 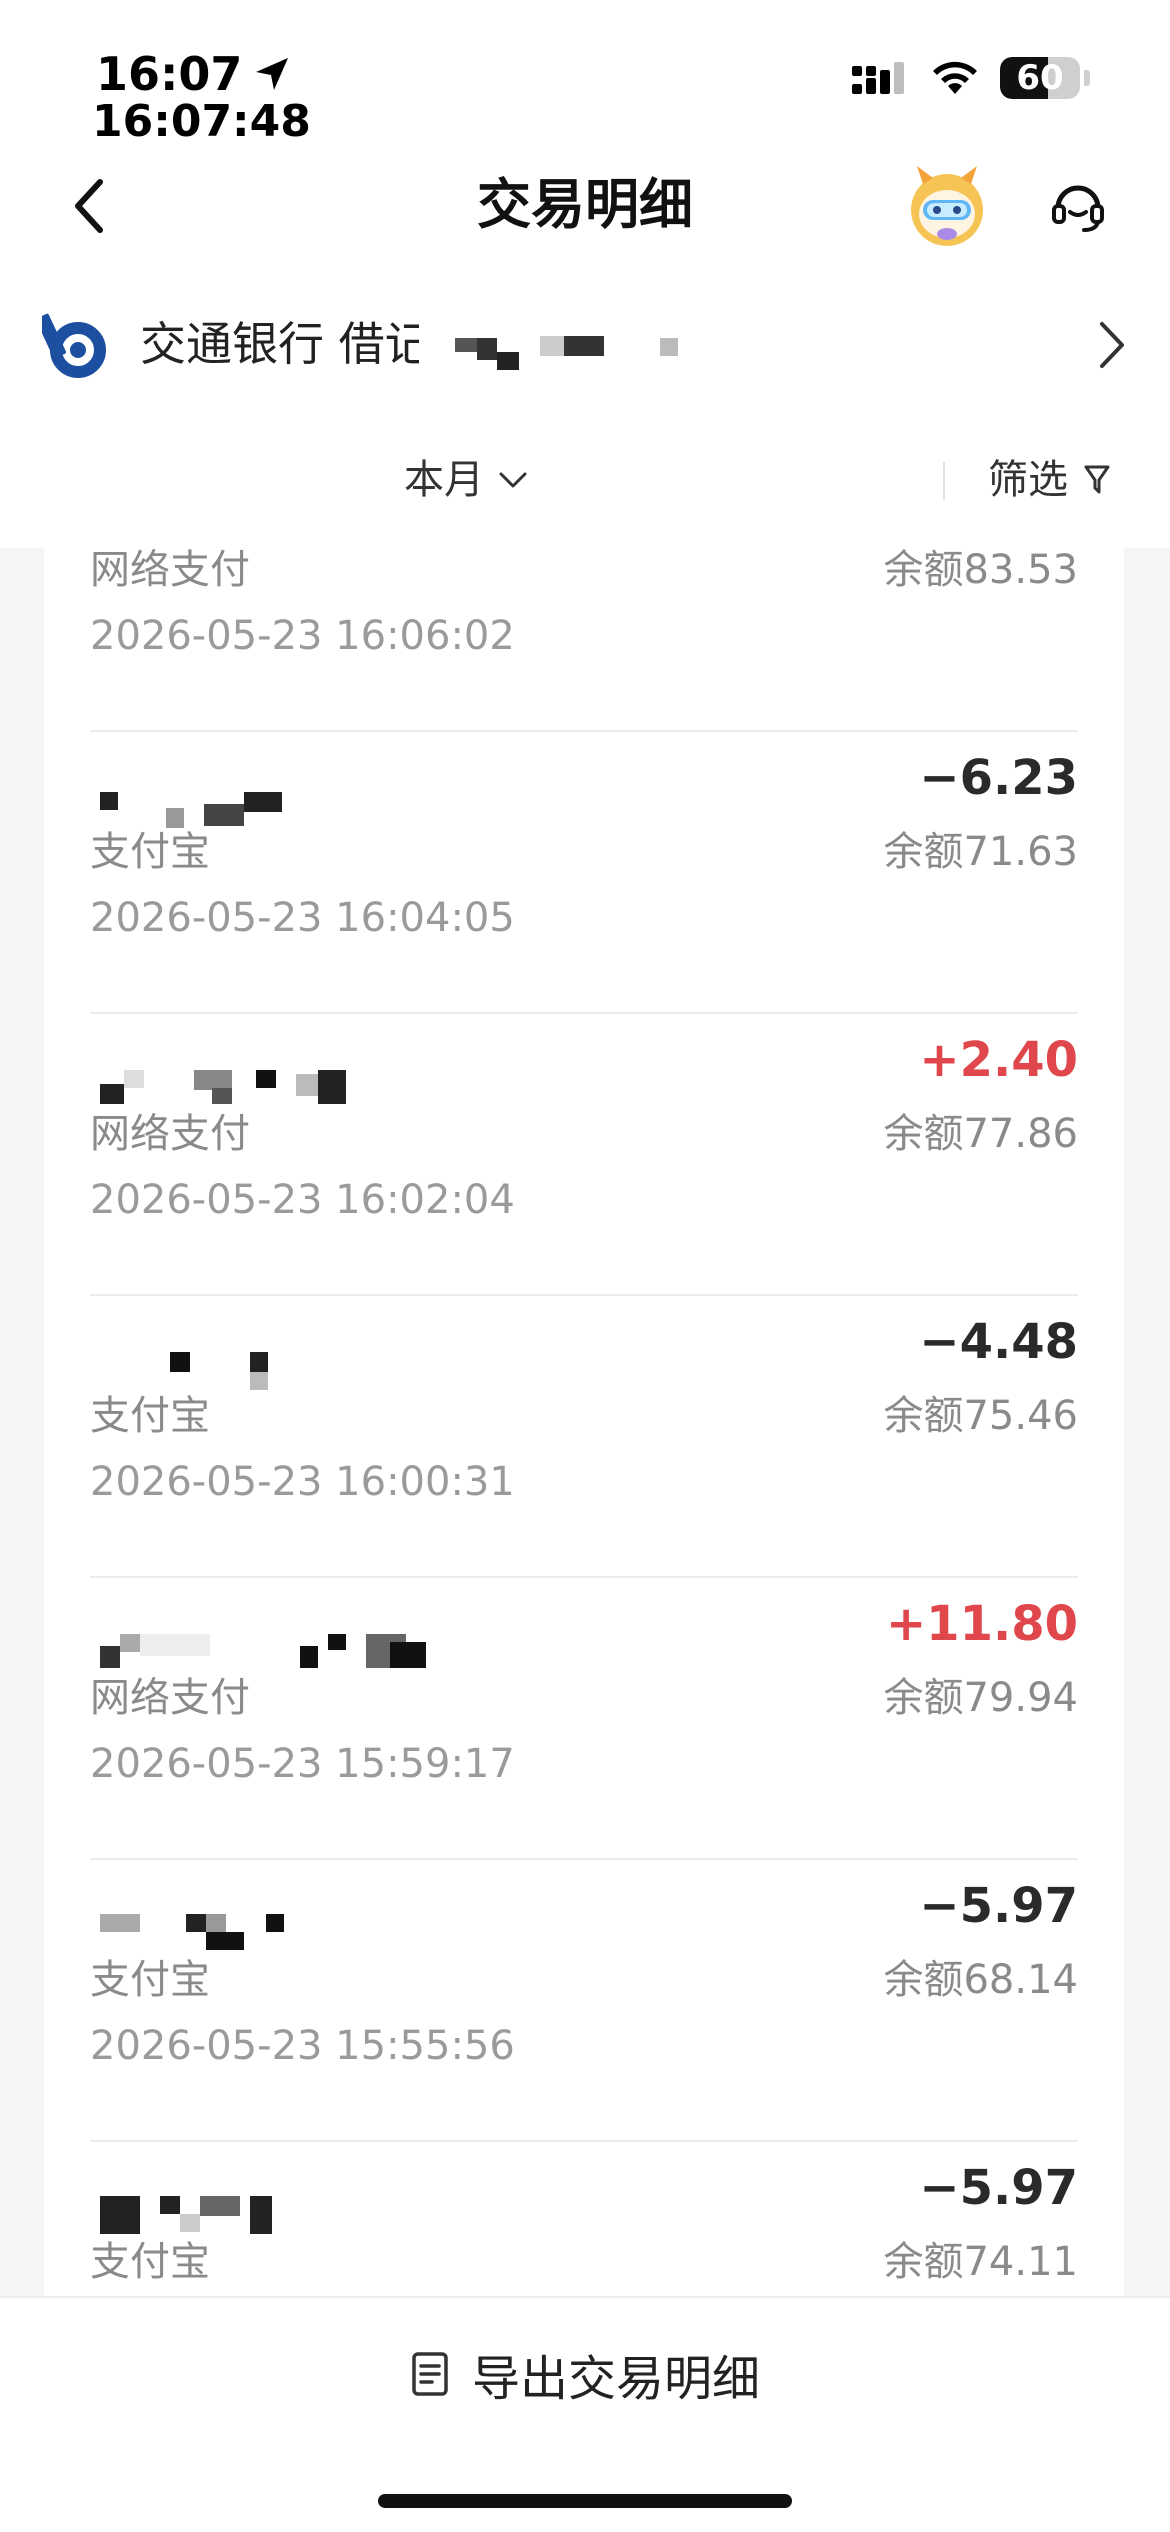 I want to click on transaction-time: 2026-05-23 15:59:17, so click(x=302, y=1764).